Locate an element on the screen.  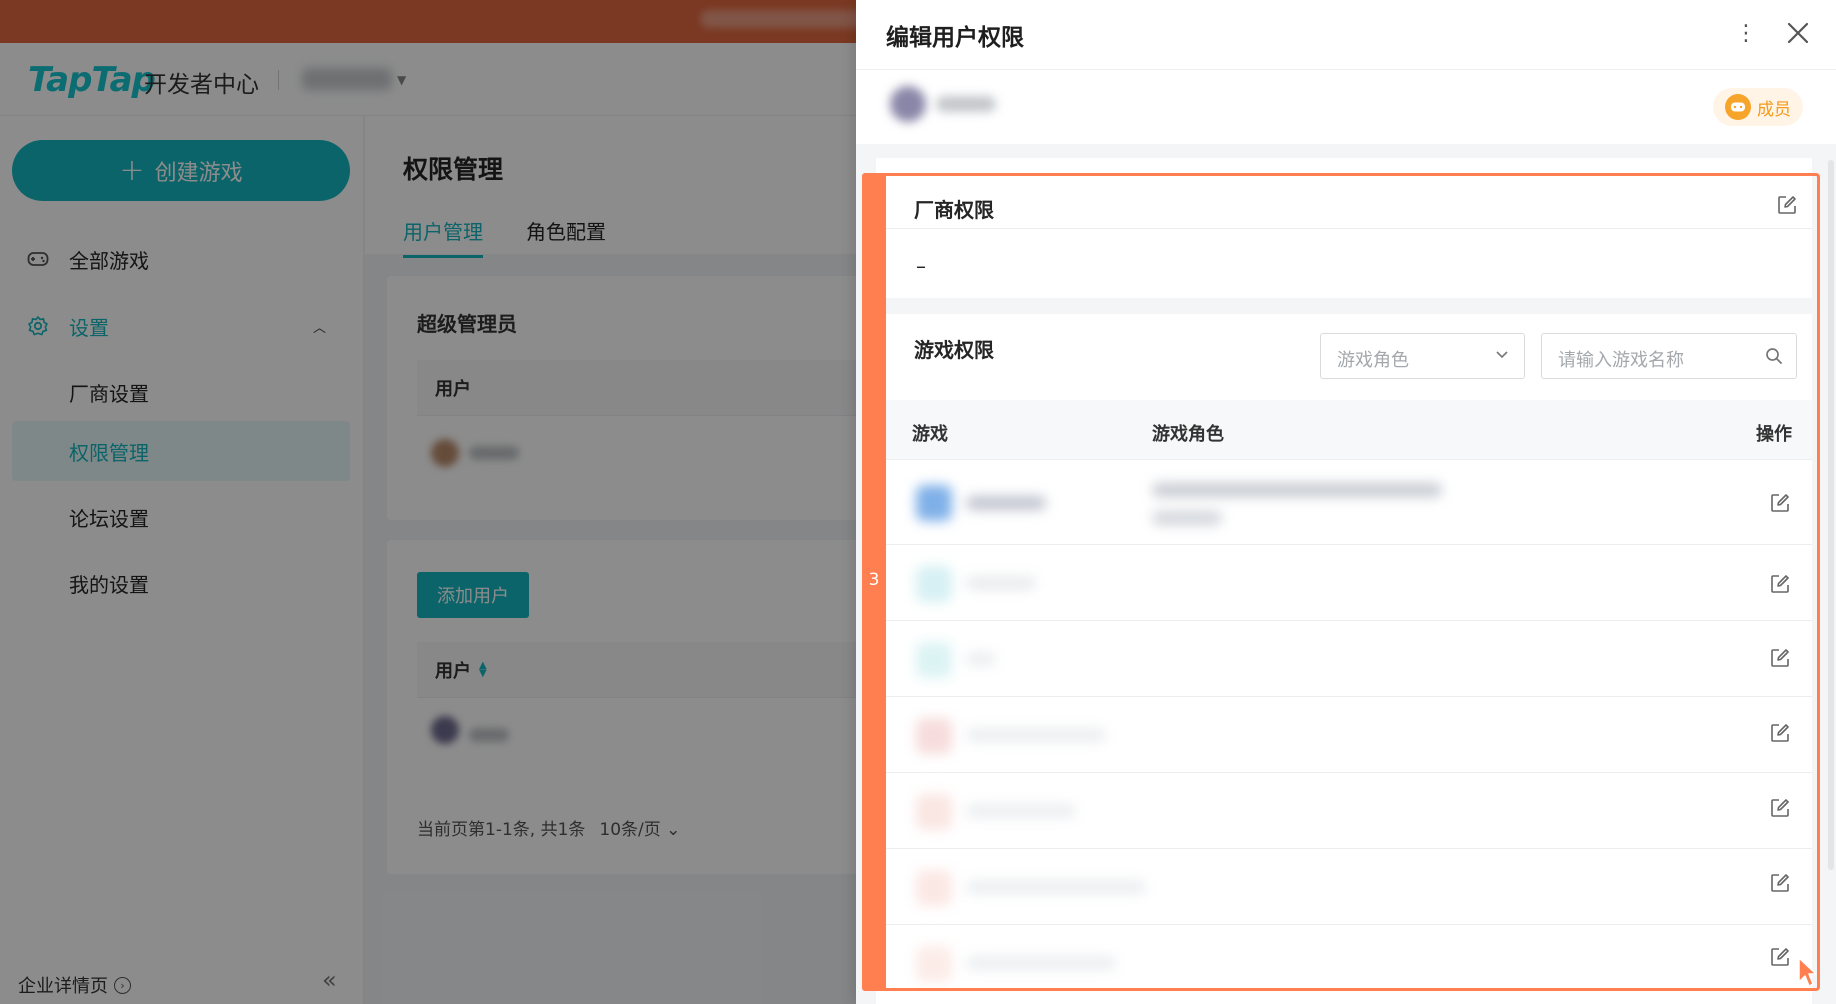
member-badge: 成员 is located at coordinates (1758, 107).